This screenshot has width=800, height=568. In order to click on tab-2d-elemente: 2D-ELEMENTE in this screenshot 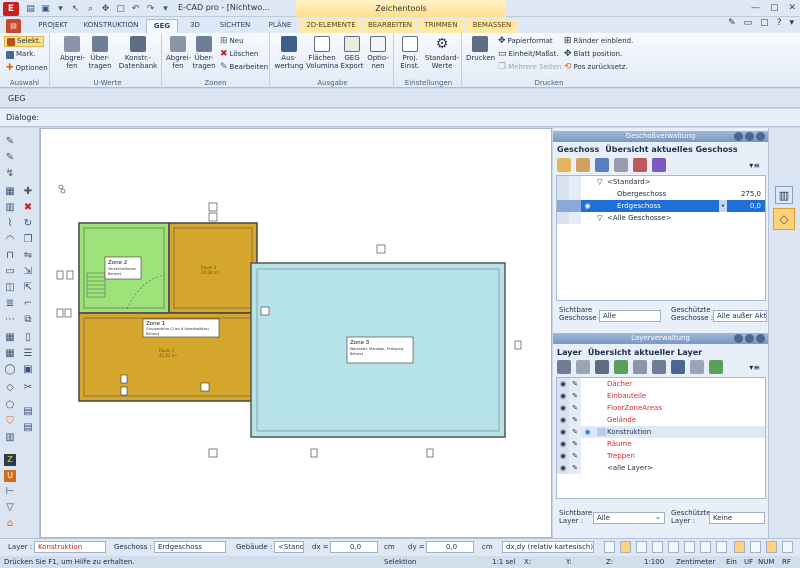, I will do `click(331, 26)`.